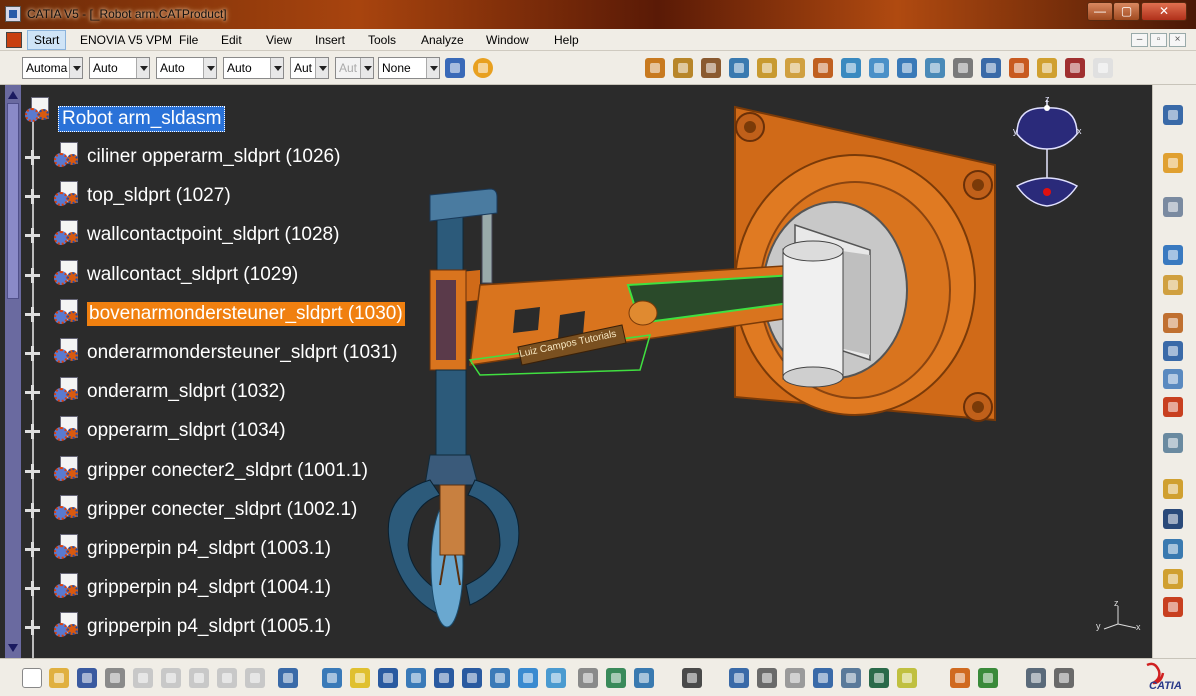 The image size is (1196, 696). I want to click on publication-icon, so click(1064, 678).